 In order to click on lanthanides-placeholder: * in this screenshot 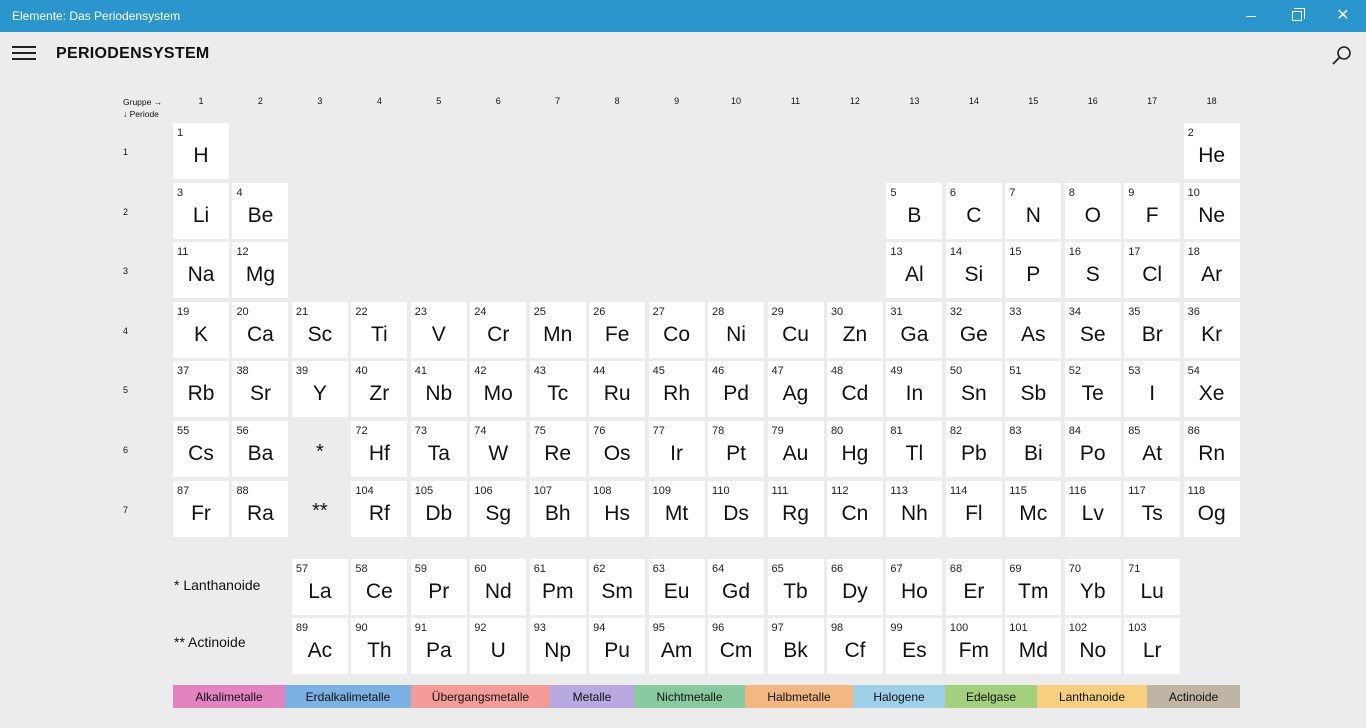, I will do `click(320, 449)`.